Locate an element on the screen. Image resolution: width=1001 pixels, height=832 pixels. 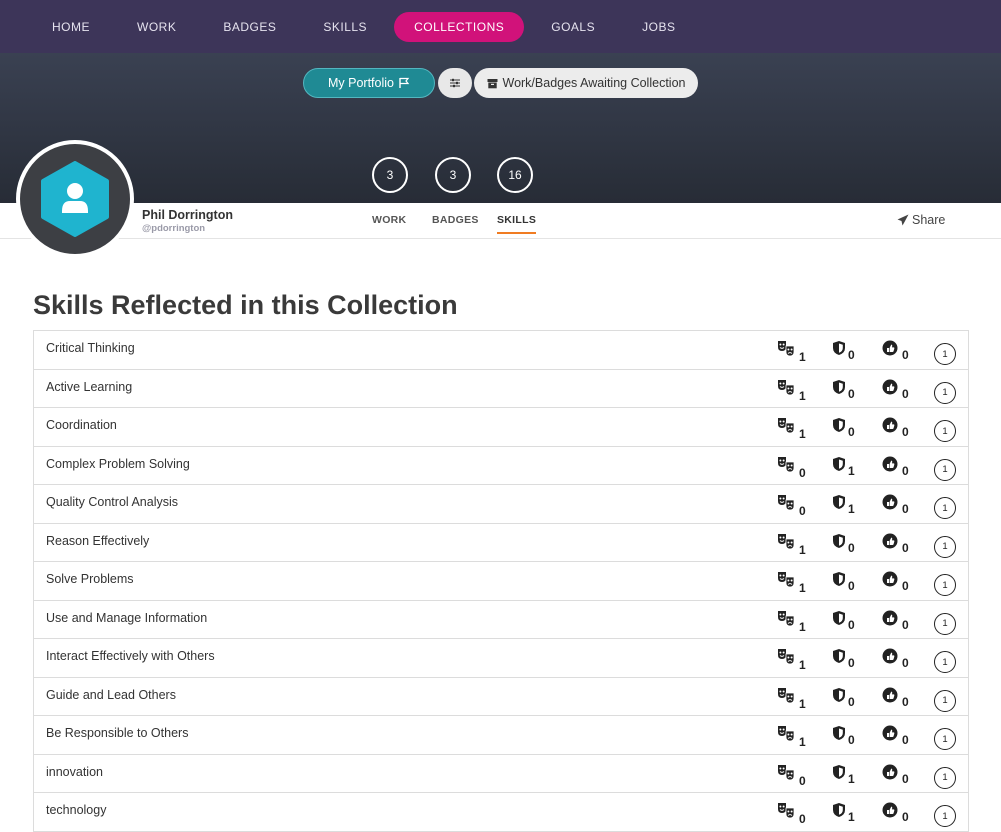
tab-skills: SKILLS is located at coordinates (517, 224).